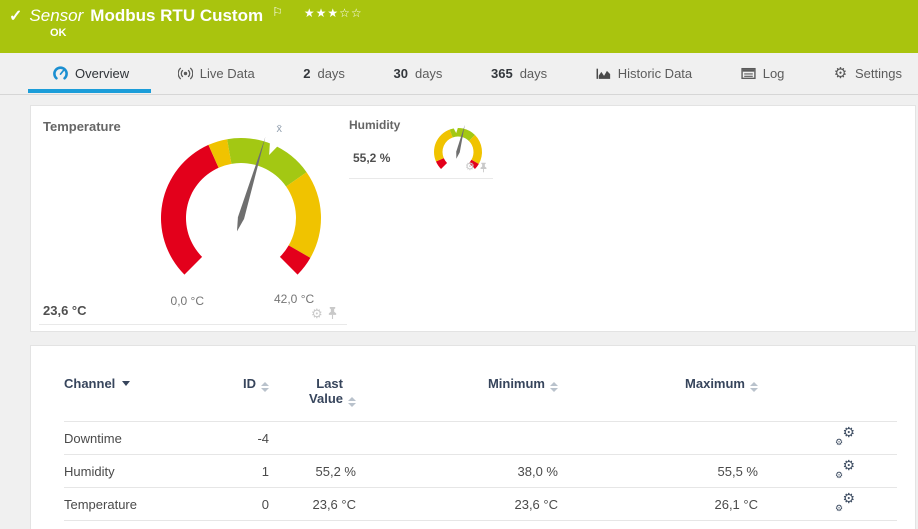  What do you see at coordinates (126, 383) in the screenshot?
I see `sort-desc-caret-icon` at bounding box center [126, 383].